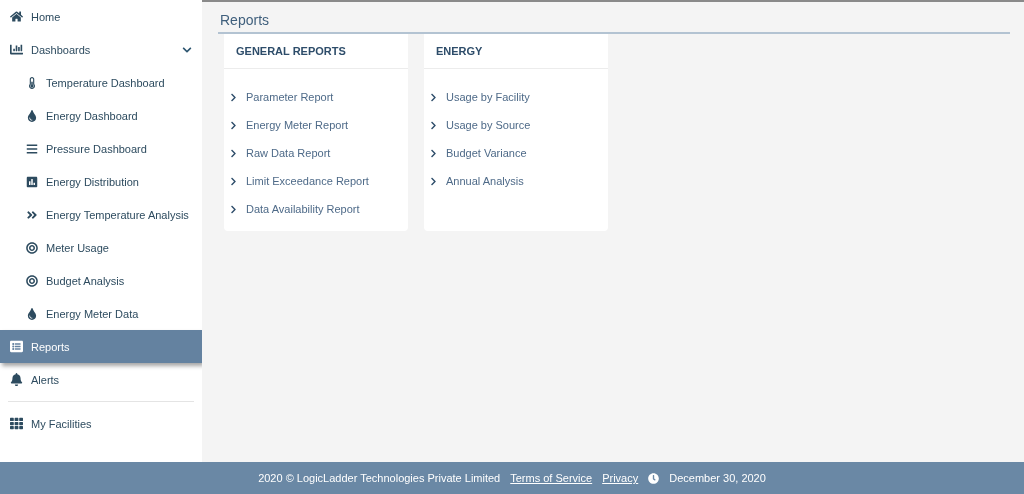  I want to click on clock-icon, so click(654, 478).